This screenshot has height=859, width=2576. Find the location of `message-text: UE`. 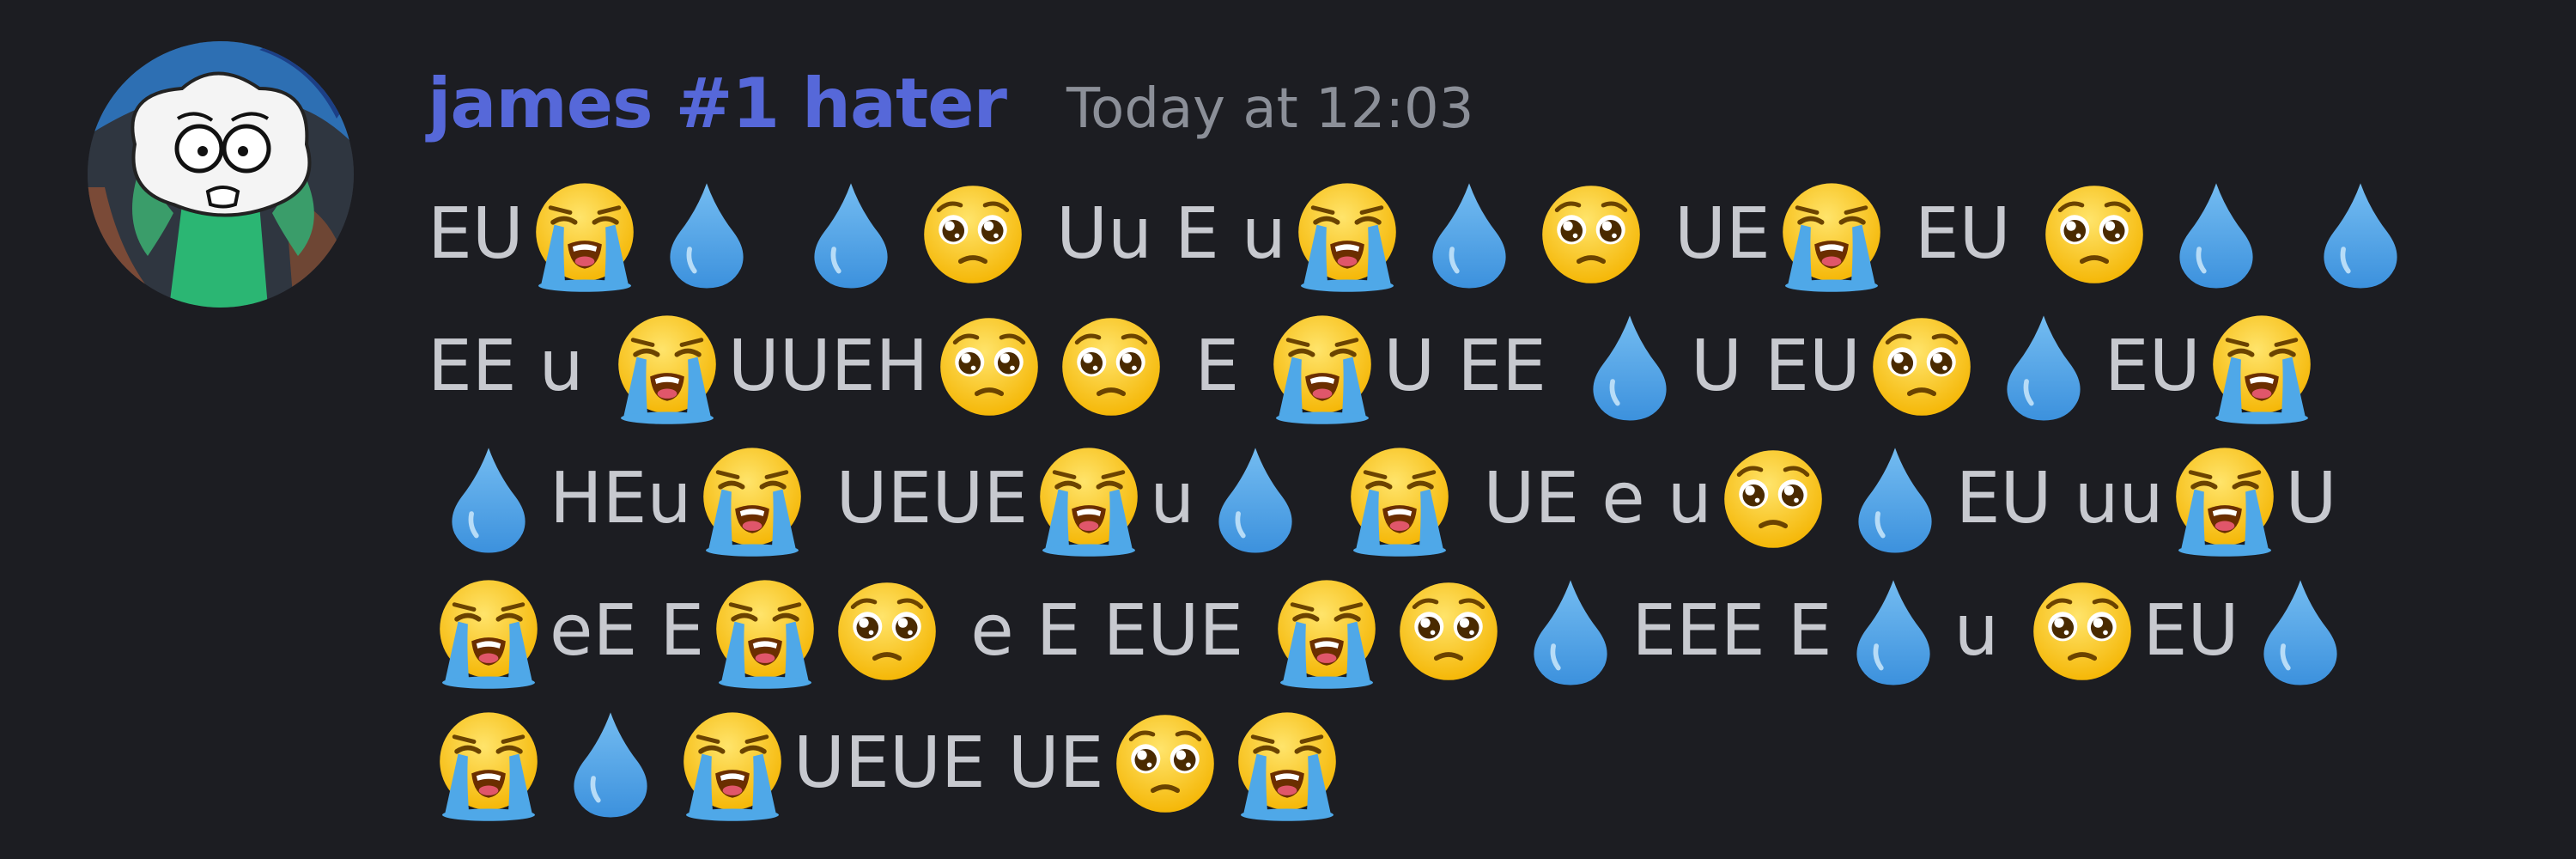

message-text: UE is located at coordinates (1711, 234).